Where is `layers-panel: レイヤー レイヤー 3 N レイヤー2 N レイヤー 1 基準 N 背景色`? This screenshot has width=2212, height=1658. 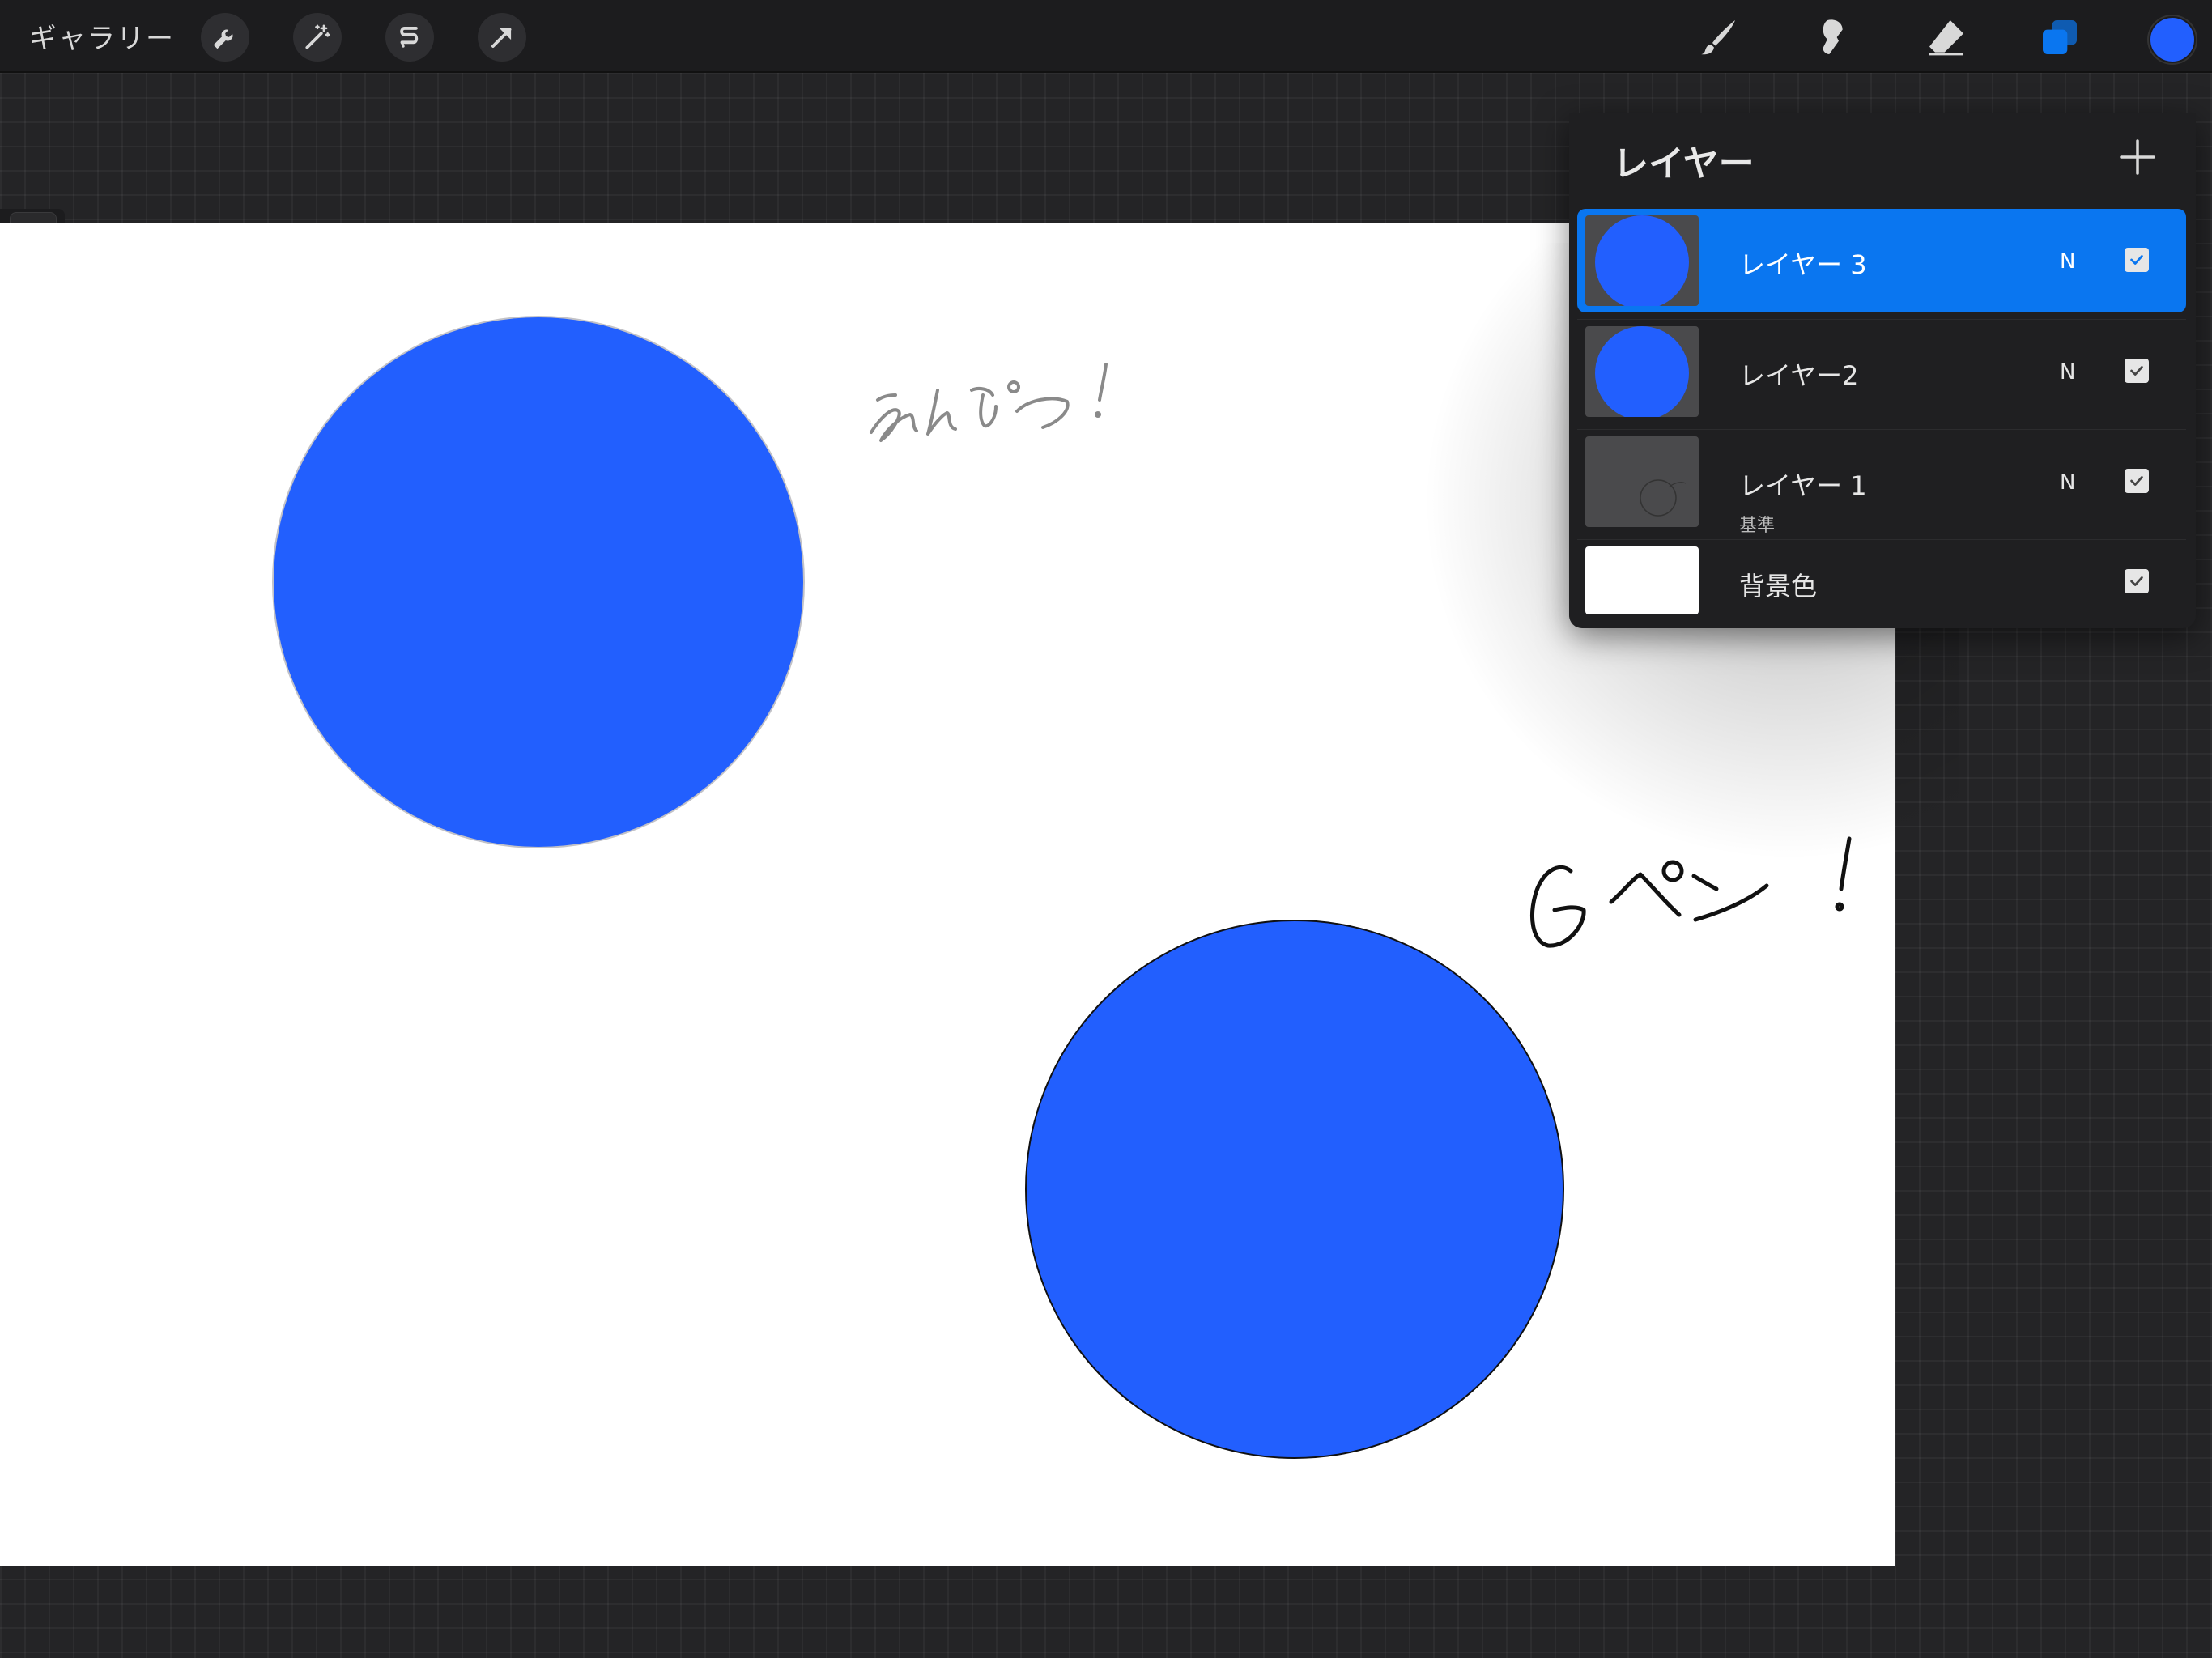 layers-panel: レイヤー レイヤー 3 N レイヤー2 N レイヤー 1 基準 N 背景色 is located at coordinates (1882, 370).